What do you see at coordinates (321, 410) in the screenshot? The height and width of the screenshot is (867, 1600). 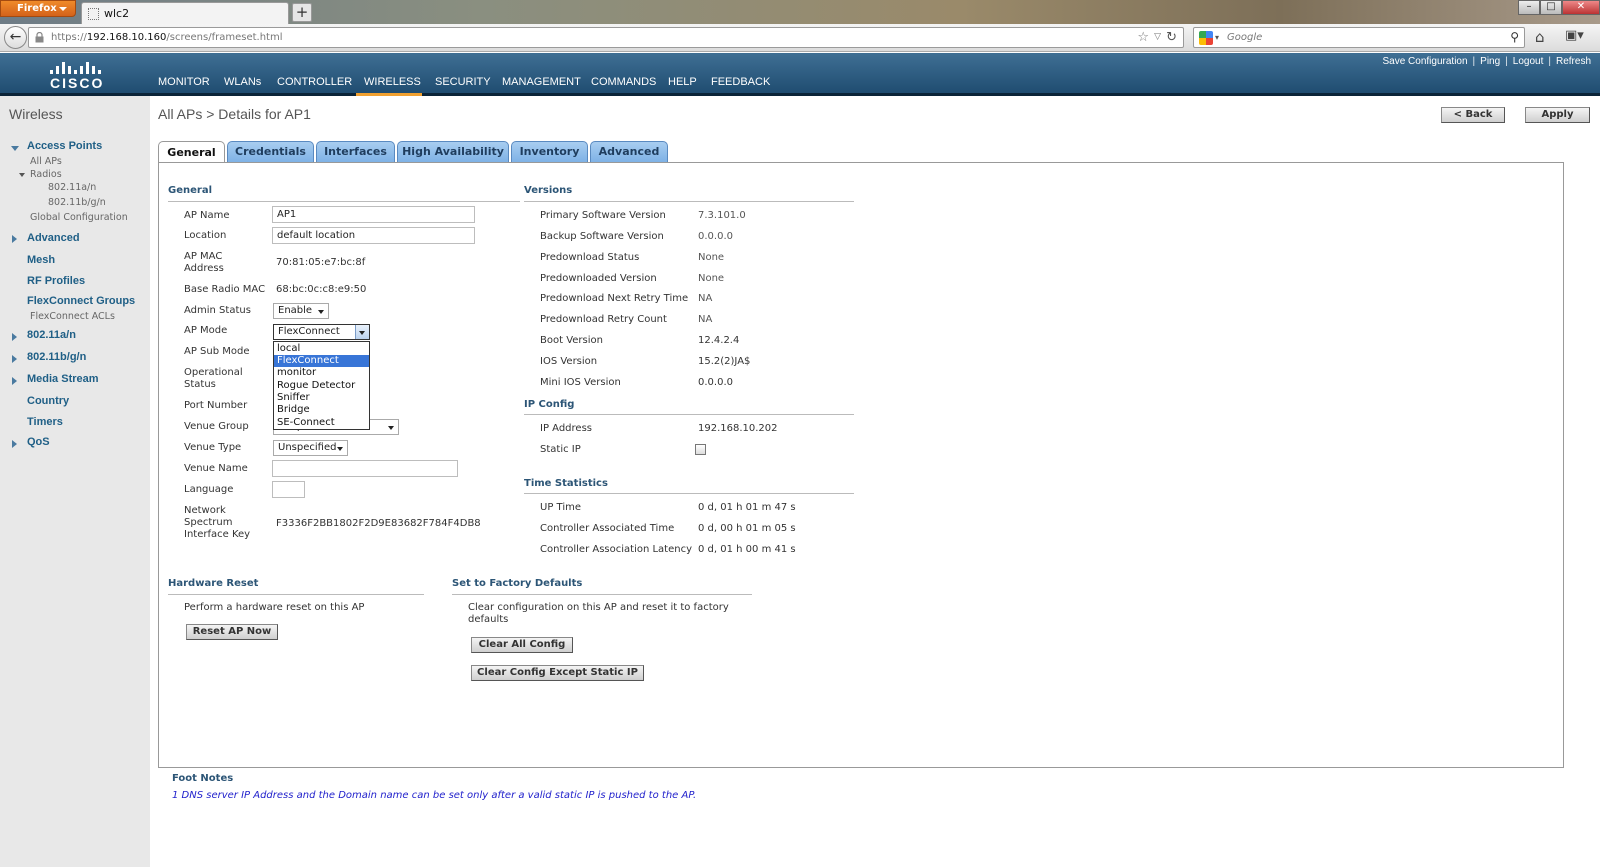 I see `ap-mode-option-bridge: Bridge` at bounding box center [321, 410].